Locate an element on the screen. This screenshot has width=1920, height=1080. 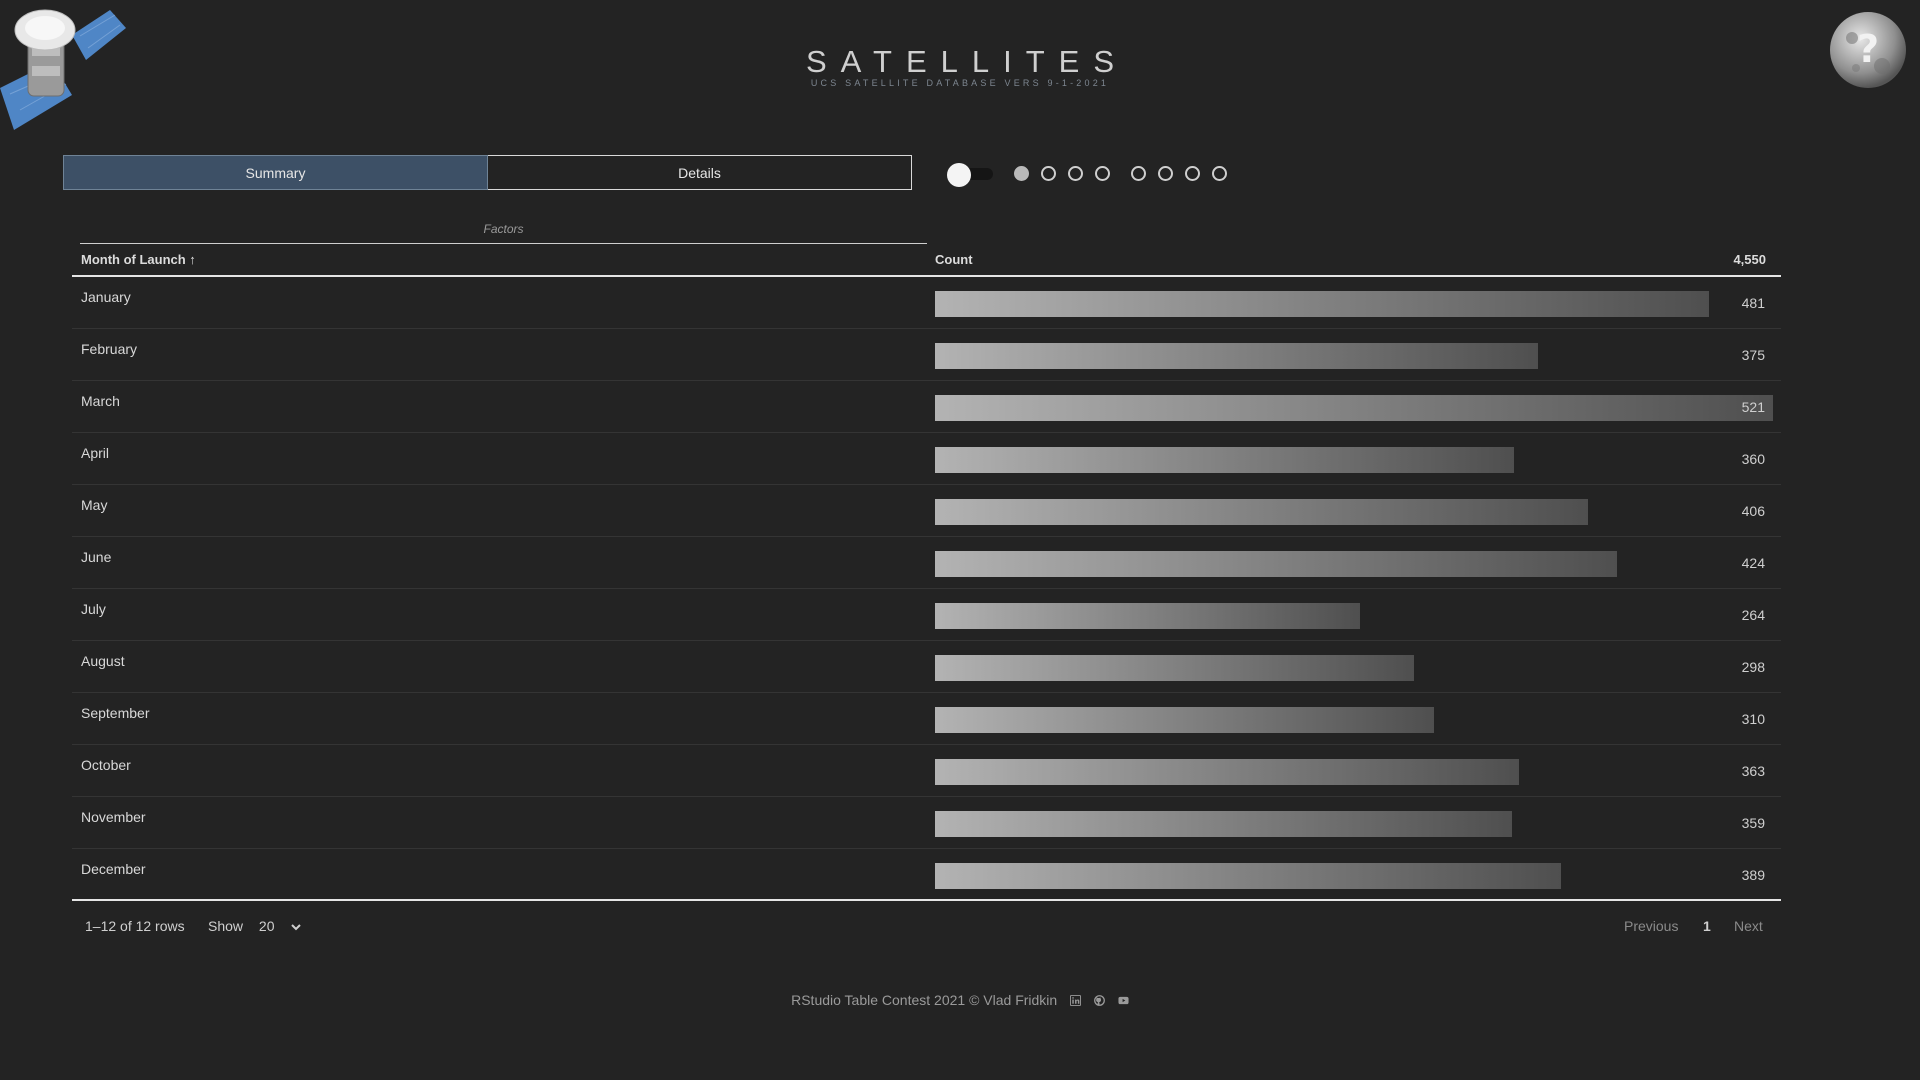
table-row: May 406 is located at coordinates (926, 511).